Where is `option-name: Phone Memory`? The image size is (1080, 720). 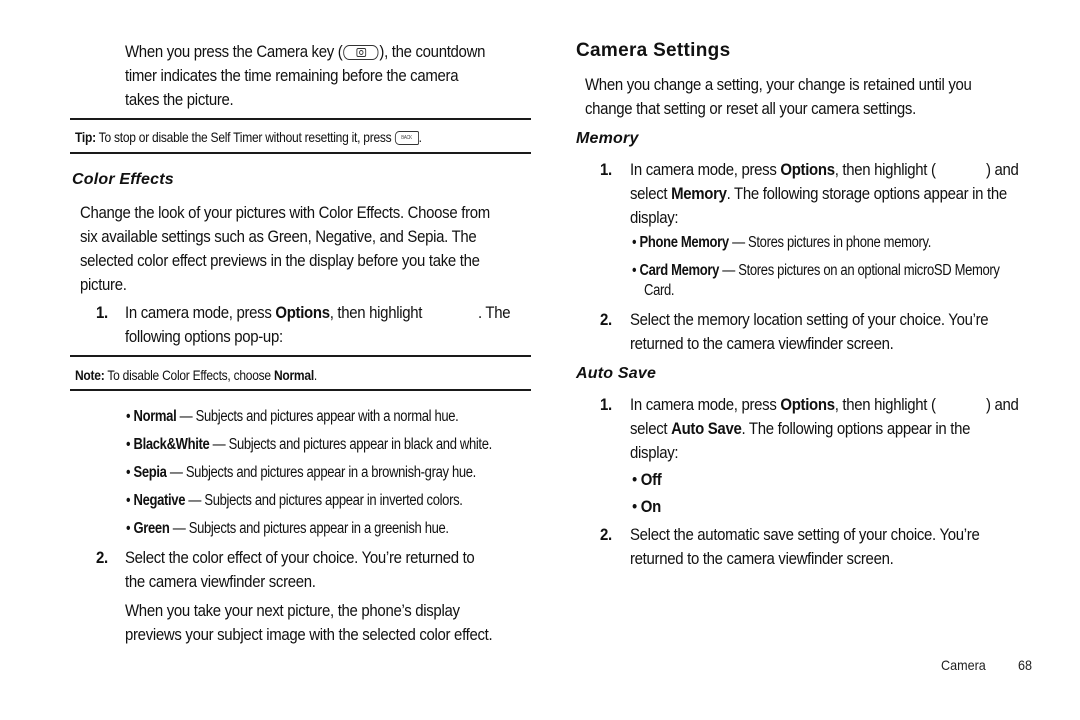
option-name: Phone Memory is located at coordinates (684, 242).